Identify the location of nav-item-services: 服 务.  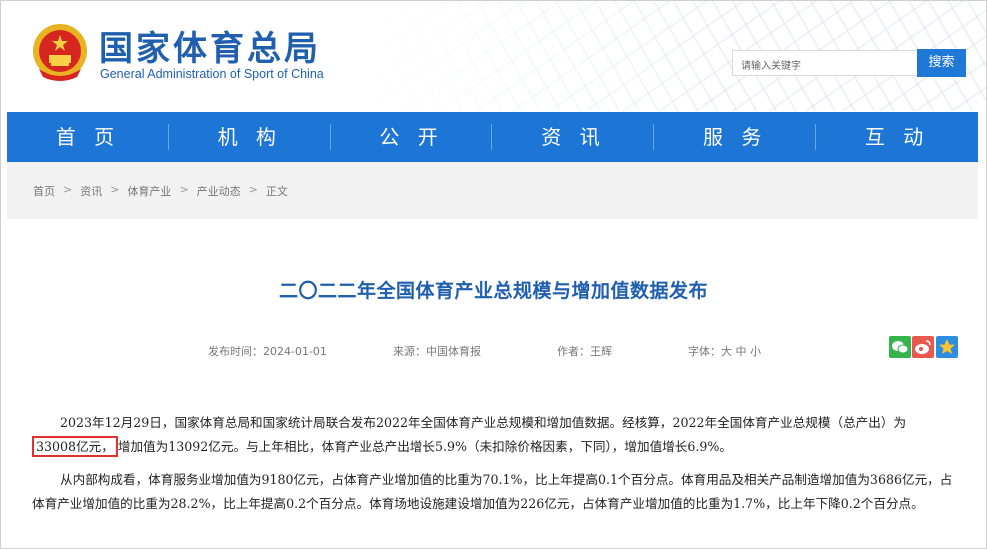
(735, 137).